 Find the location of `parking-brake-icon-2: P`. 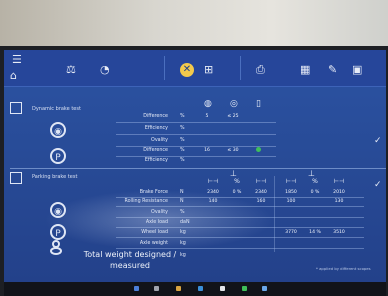

parking-brake-icon-2: P is located at coordinates (58, 232).